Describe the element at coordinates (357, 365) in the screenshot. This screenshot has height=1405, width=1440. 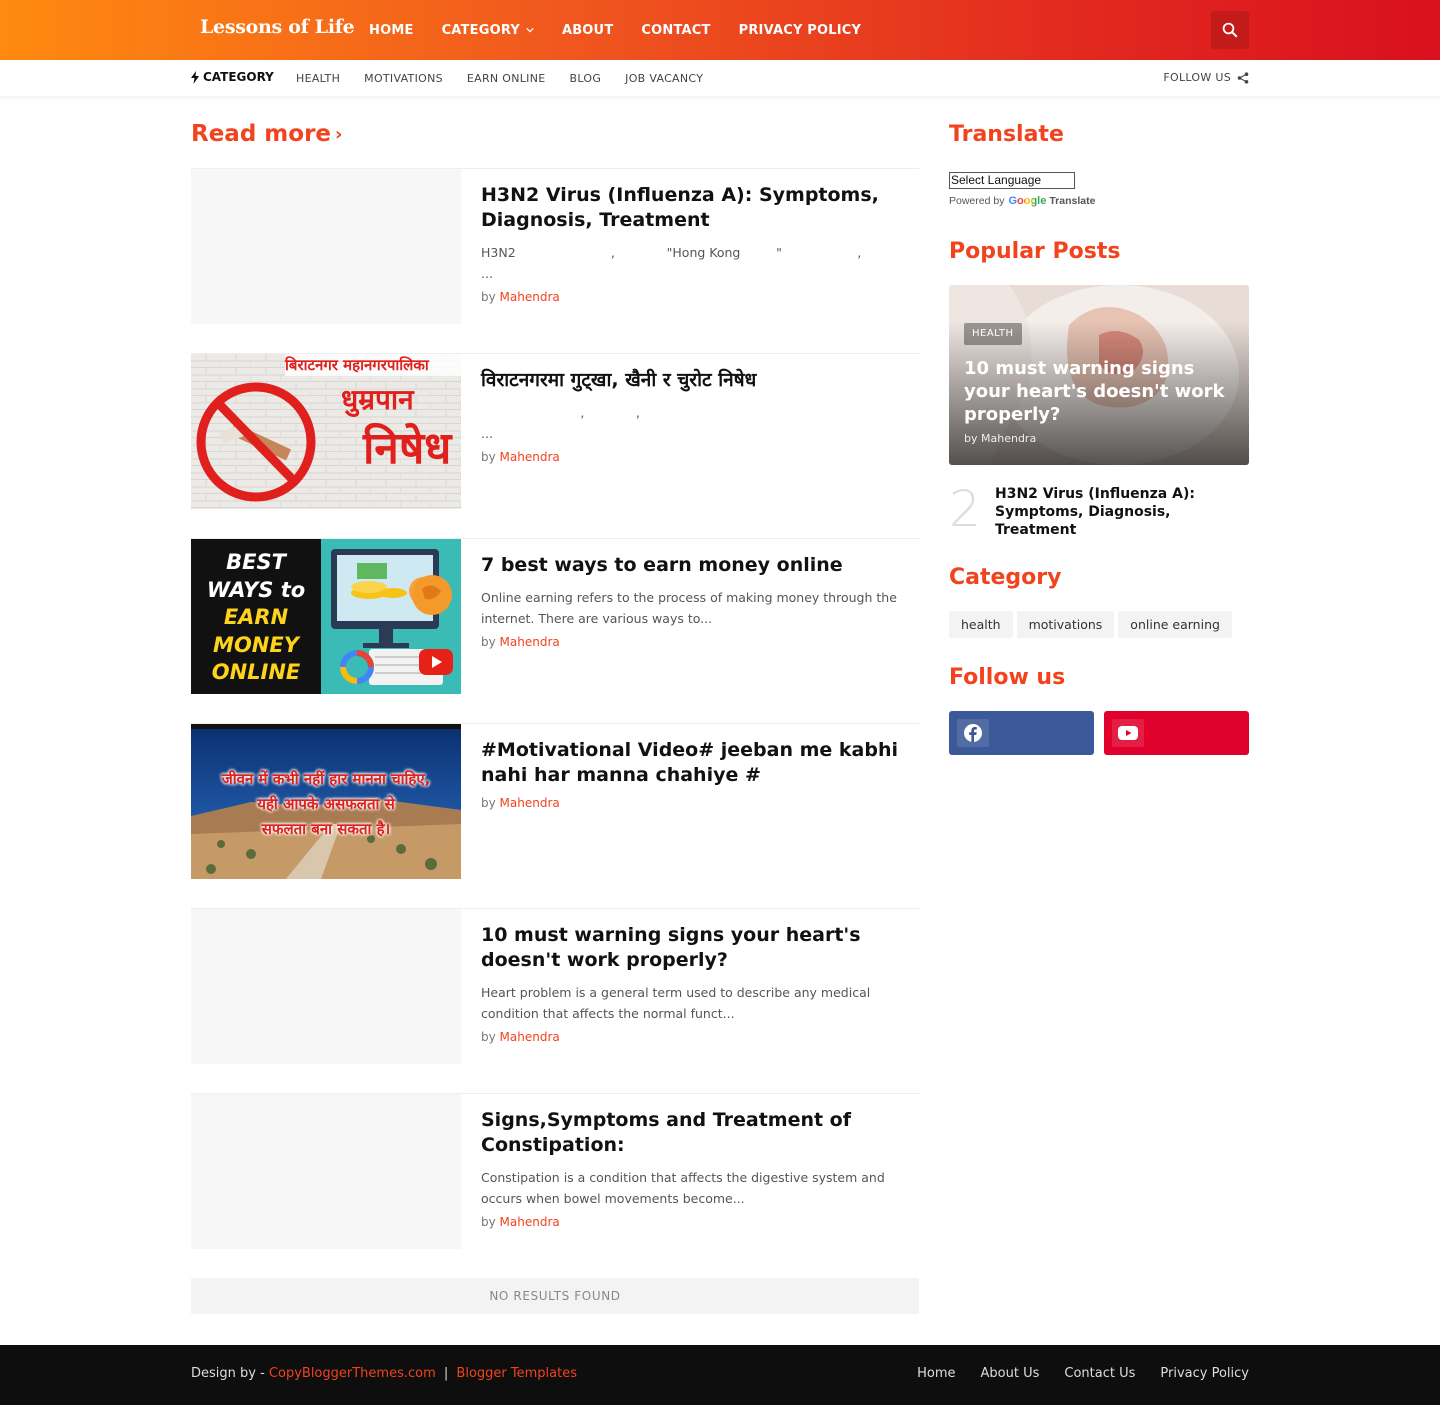
I see `thumb-text-municipality: बिराटनगर महानगरपालिका` at that location.